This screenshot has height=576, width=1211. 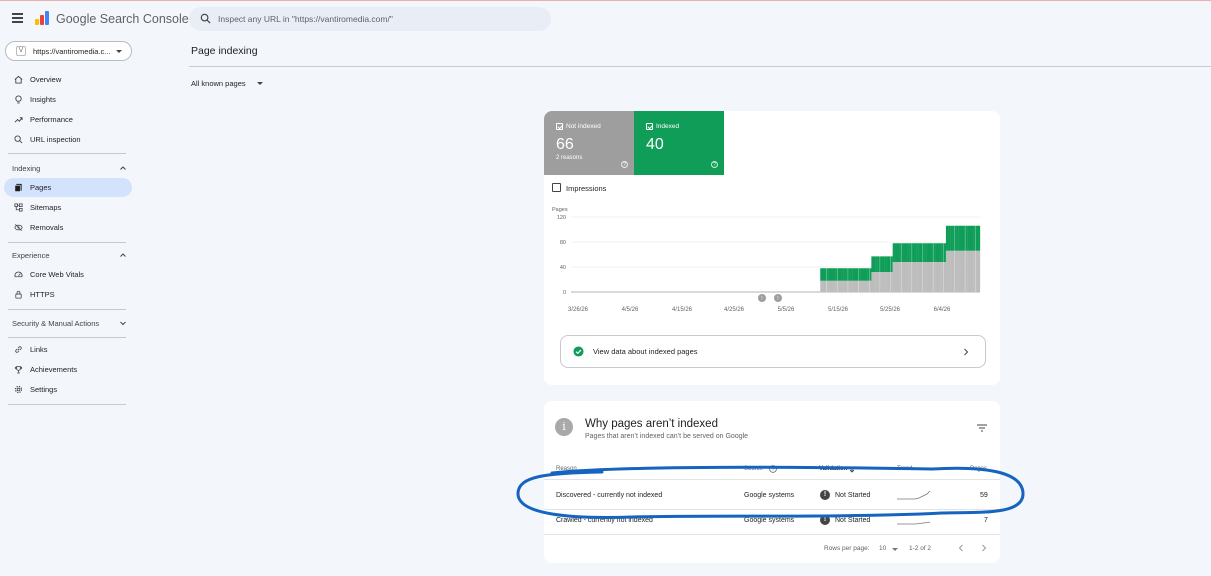 I want to click on pages-icon, so click(x=18, y=187).